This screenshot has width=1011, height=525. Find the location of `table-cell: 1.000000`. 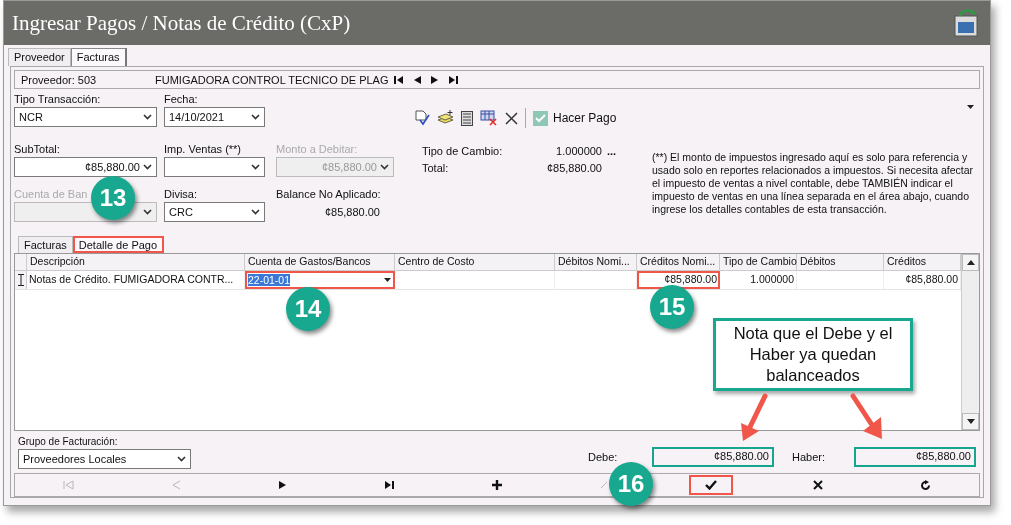

table-cell: 1.000000 is located at coordinates (758, 280).